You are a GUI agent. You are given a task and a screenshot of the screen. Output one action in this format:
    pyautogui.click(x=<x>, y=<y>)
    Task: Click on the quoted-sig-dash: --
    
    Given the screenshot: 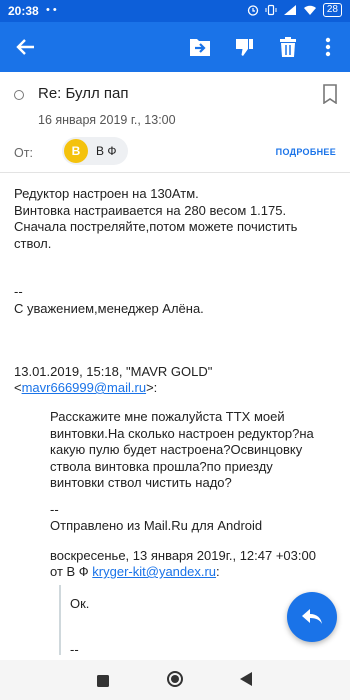 What is the action you would take?
    pyautogui.click(x=54, y=509)
    